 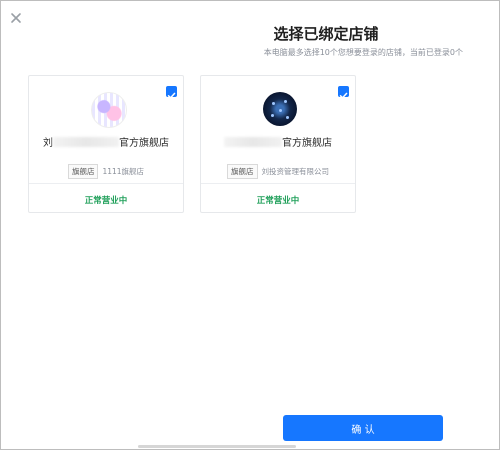 I want to click on close-icon, so click(x=16, y=18).